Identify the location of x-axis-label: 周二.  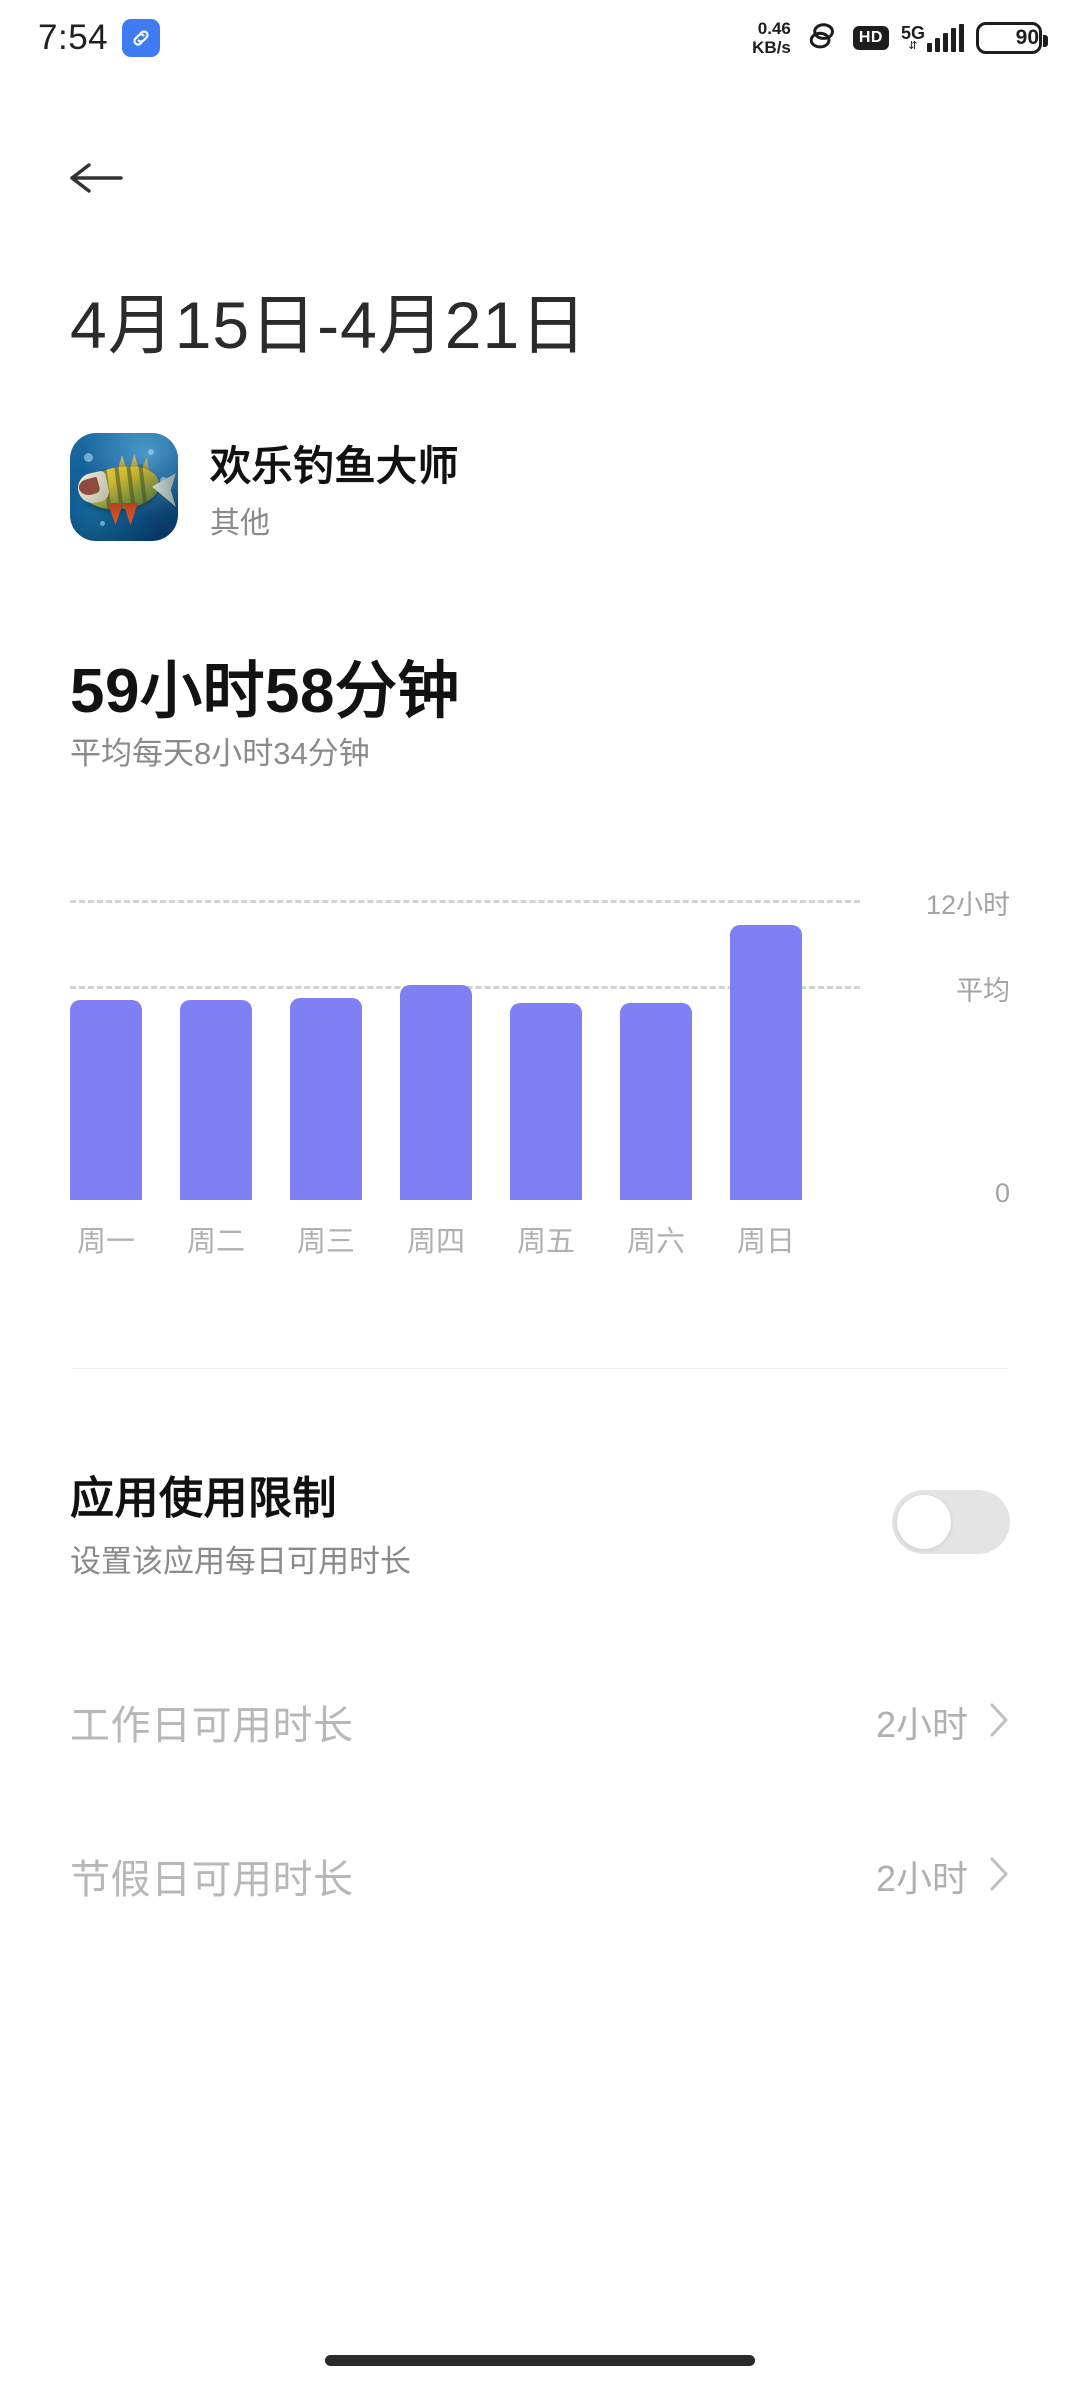
(215, 1242).